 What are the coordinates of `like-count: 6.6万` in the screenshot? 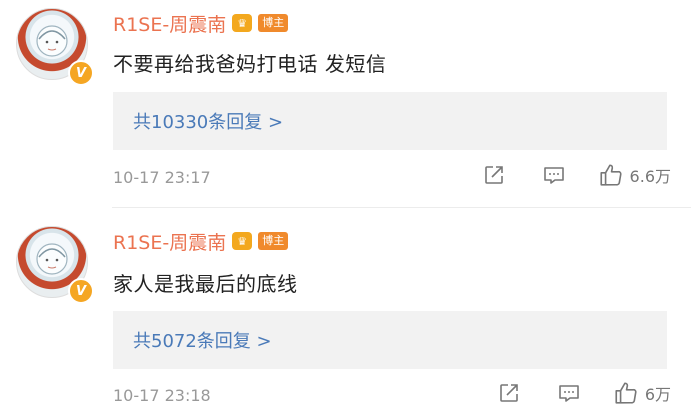 It's located at (650, 176).